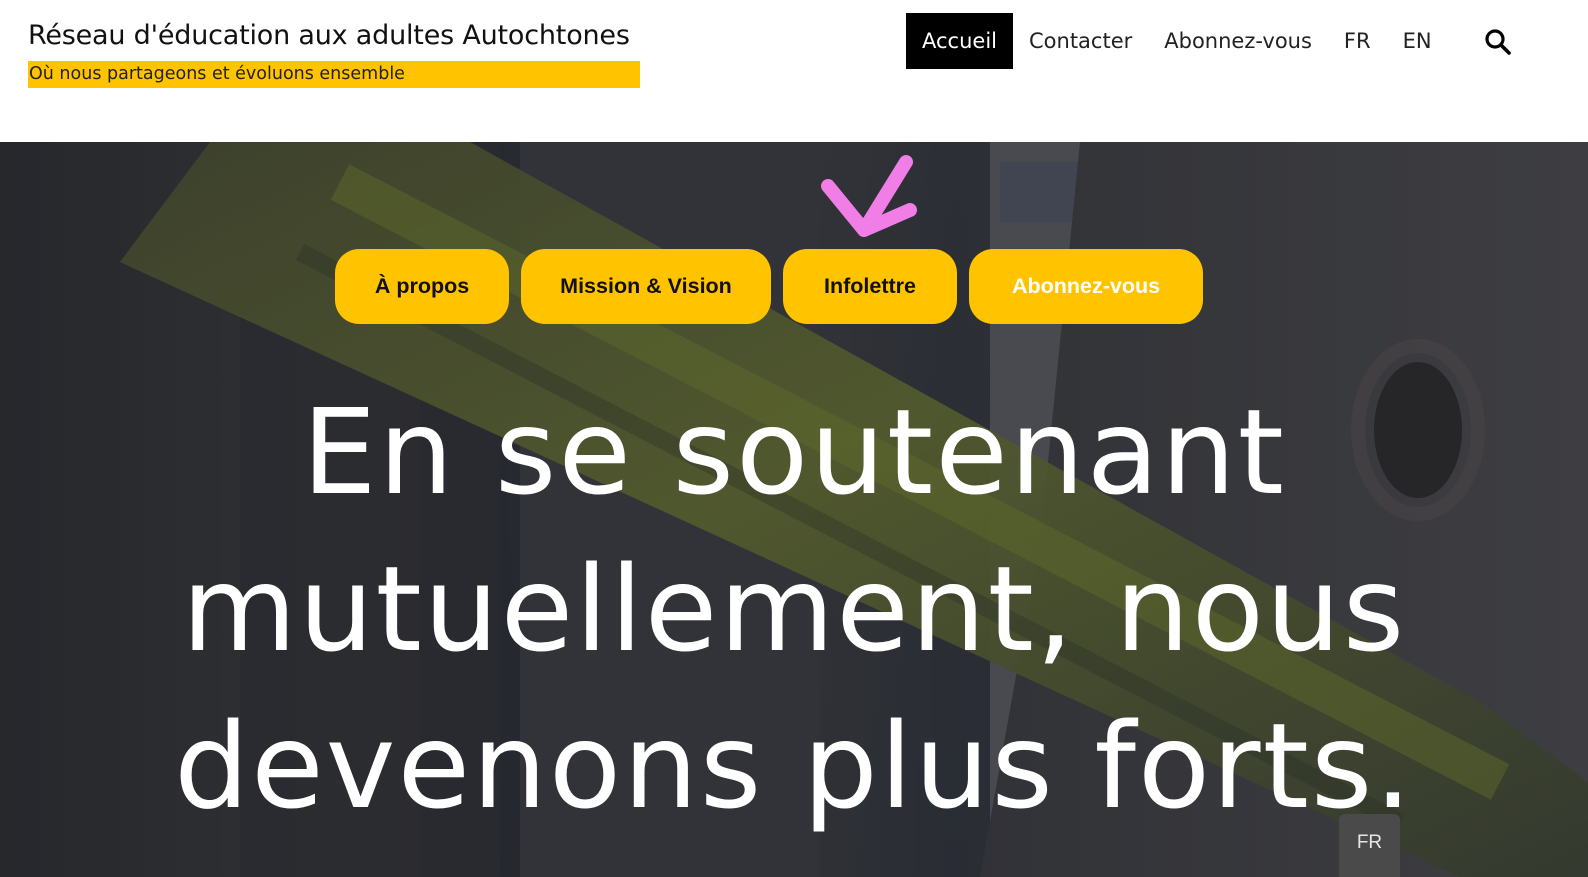 The height and width of the screenshot is (877, 1588). What do you see at coordinates (1080, 41) in the screenshot?
I see `nav-item-contacter: Contacter` at bounding box center [1080, 41].